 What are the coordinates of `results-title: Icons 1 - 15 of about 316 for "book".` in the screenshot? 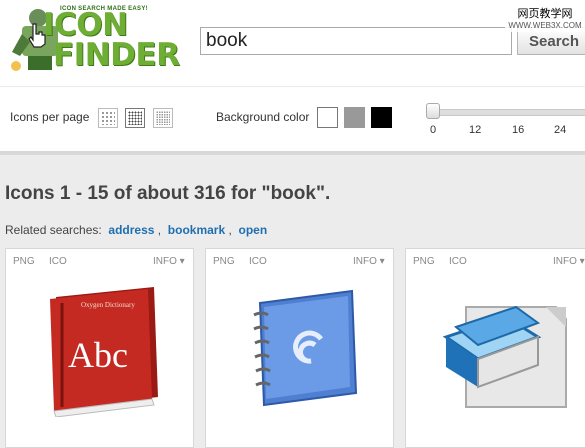 It's located at (168, 193).